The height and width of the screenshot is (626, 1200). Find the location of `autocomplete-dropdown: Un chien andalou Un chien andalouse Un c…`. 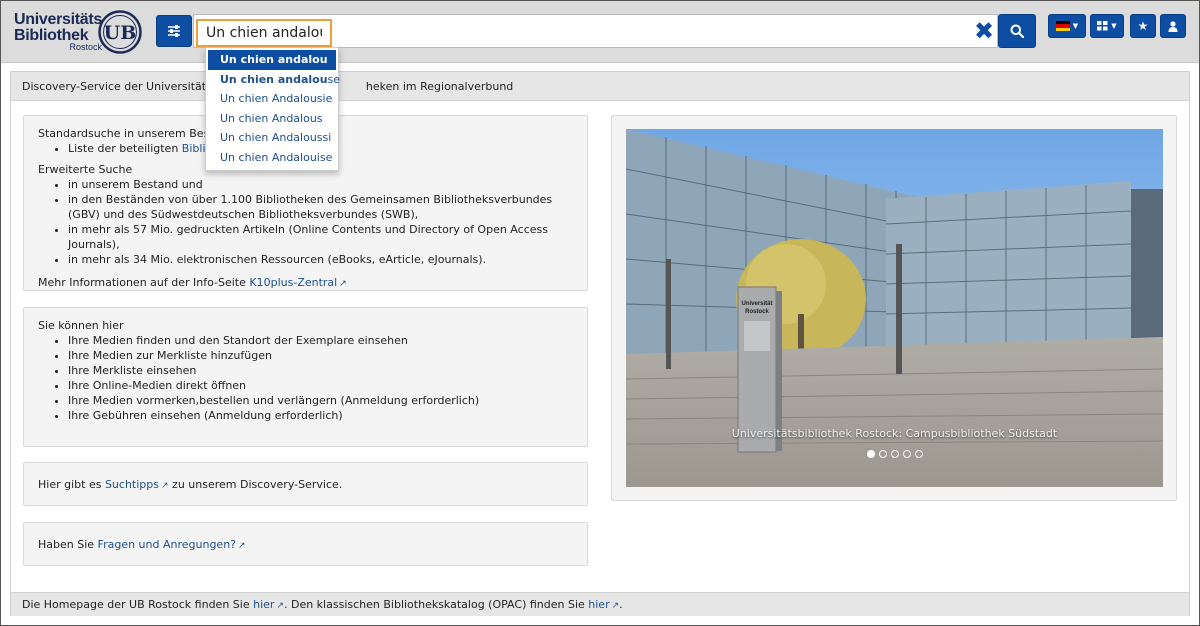

autocomplete-dropdown: Un chien andalou Un chien andalouse Un c… is located at coordinates (272, 109).